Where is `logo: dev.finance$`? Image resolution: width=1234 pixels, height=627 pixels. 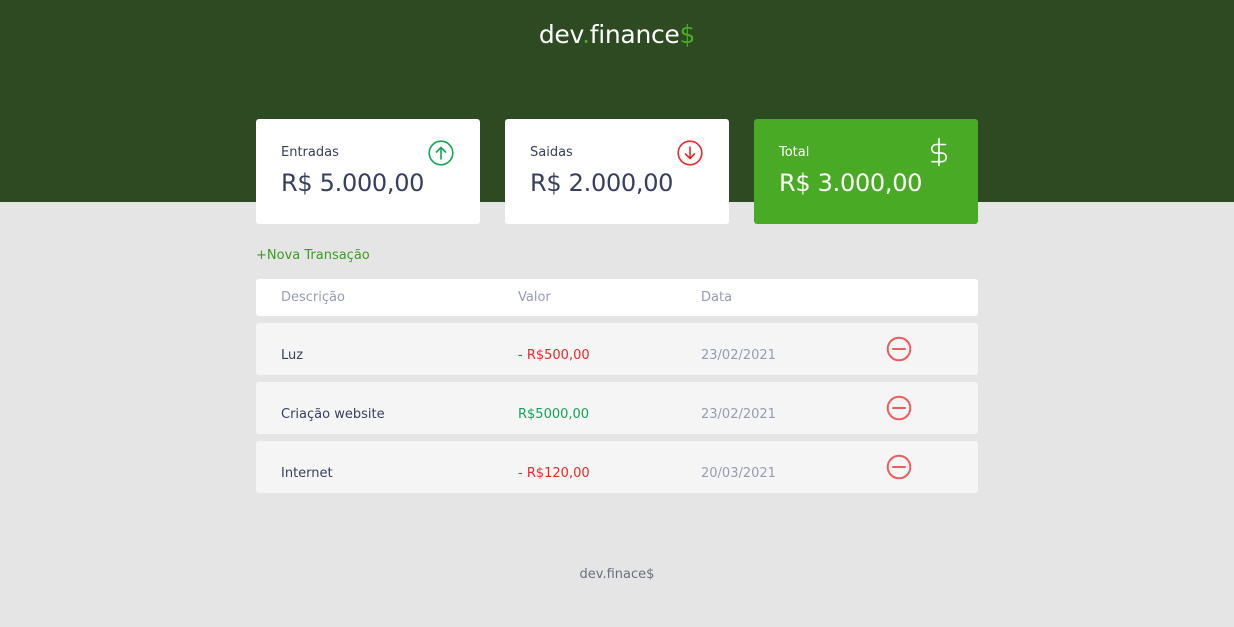 logo: dev.finance$ is located at coordinates (617, 34).